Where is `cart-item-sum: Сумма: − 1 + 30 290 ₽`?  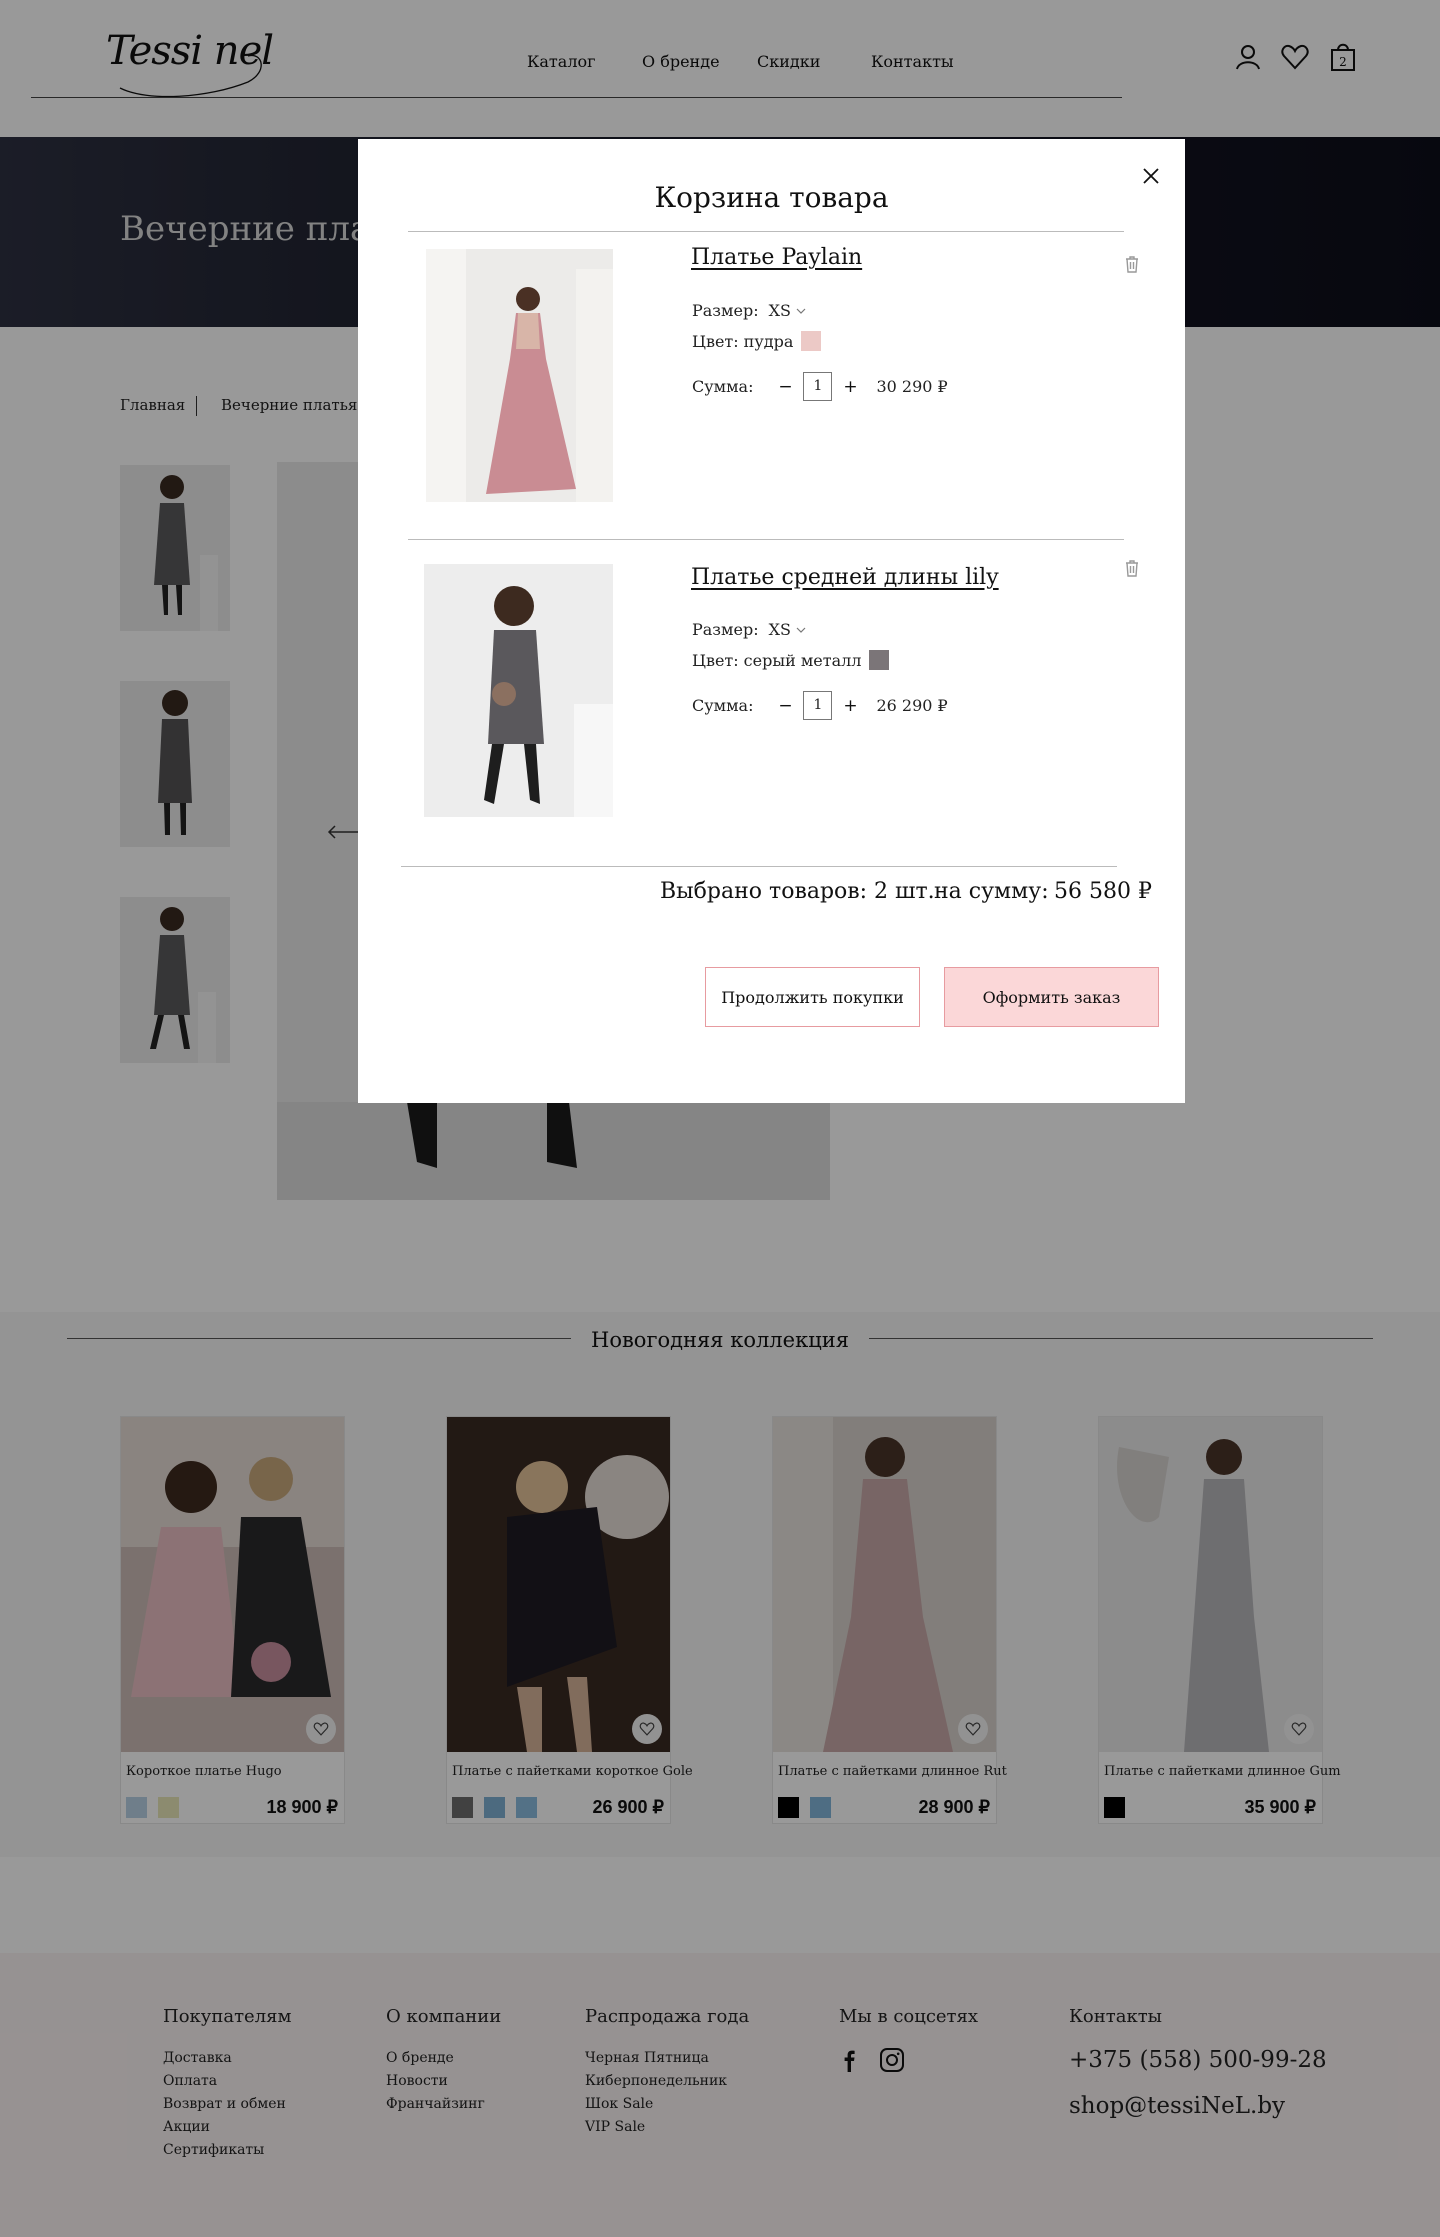 cart-item-sum: Сумма: − 1 + 30 290 ₽ is located at coordinates (820, 386).